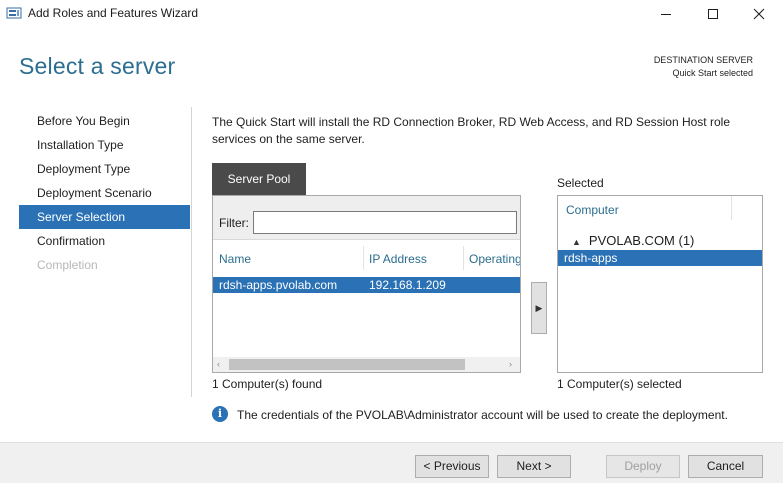 The width and height of the screenshot is (783, 483). I want to click on destination-server-label: DESTINATION SERVER, so click(703, 60).